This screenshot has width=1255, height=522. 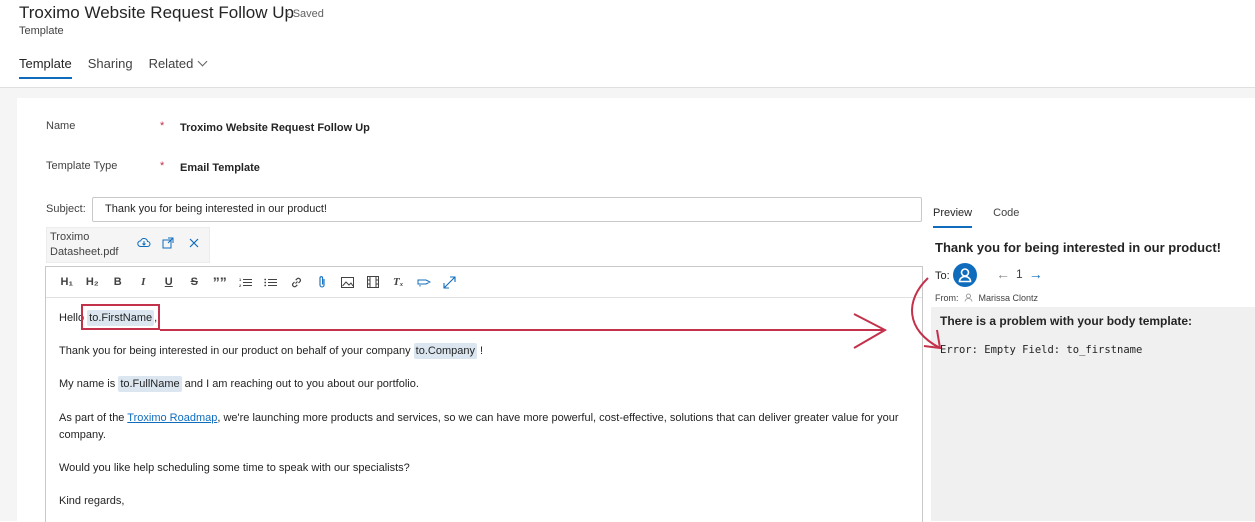 I want to click on annotation-arrow-curved, so click(x=926, y=313).